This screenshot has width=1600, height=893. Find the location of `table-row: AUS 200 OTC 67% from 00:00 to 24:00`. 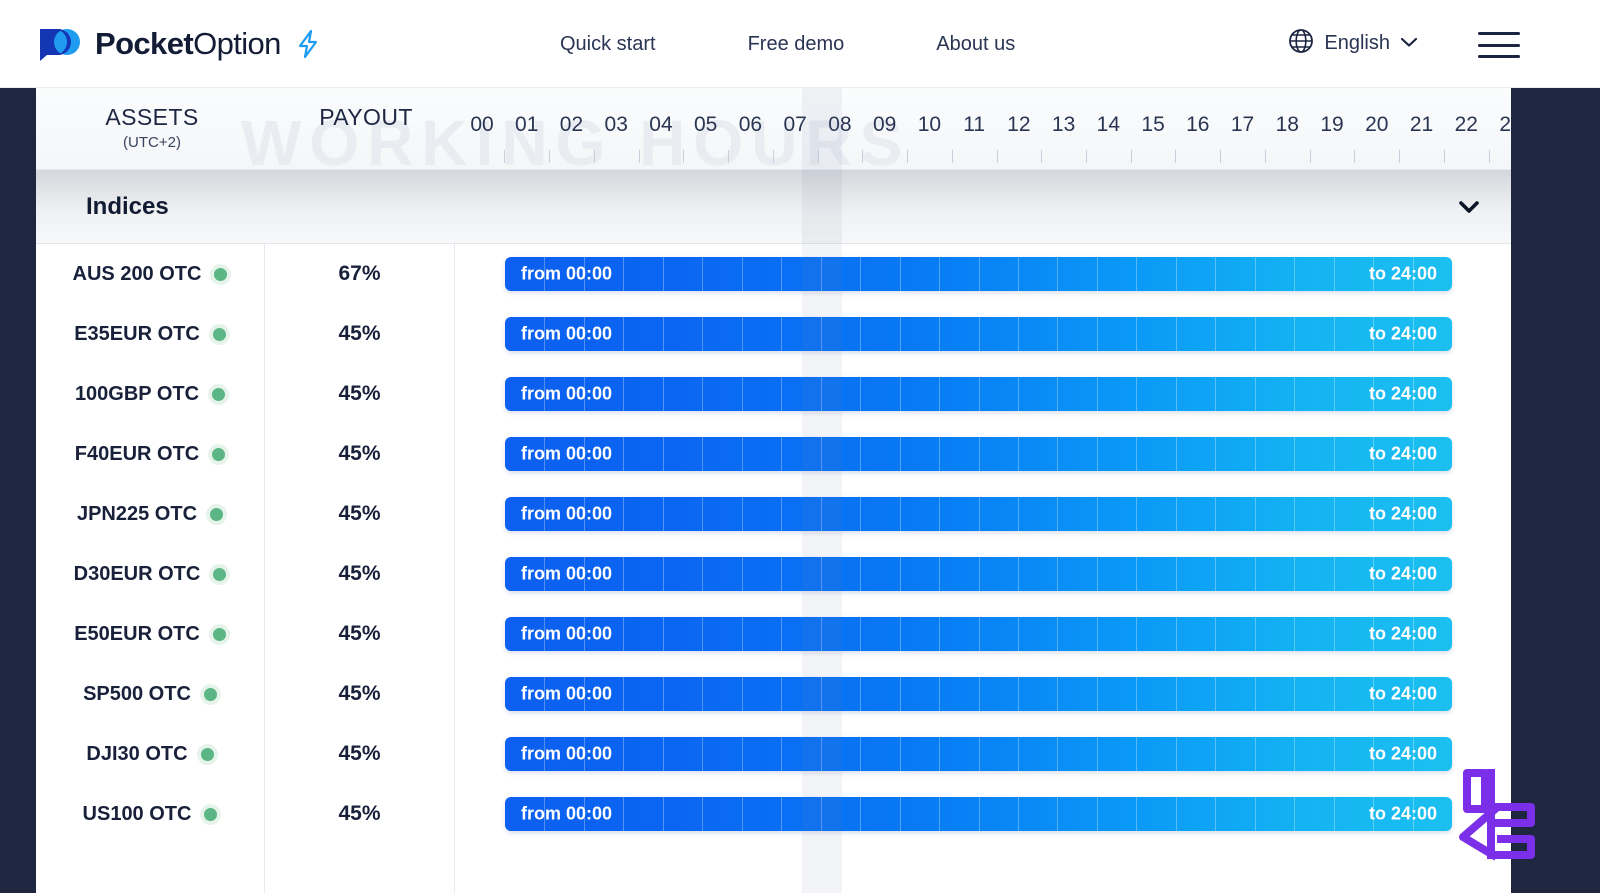

table-row: AUS 200 OTC 67% from 00:00 to 24:00 is located at coordinates (773, 274).